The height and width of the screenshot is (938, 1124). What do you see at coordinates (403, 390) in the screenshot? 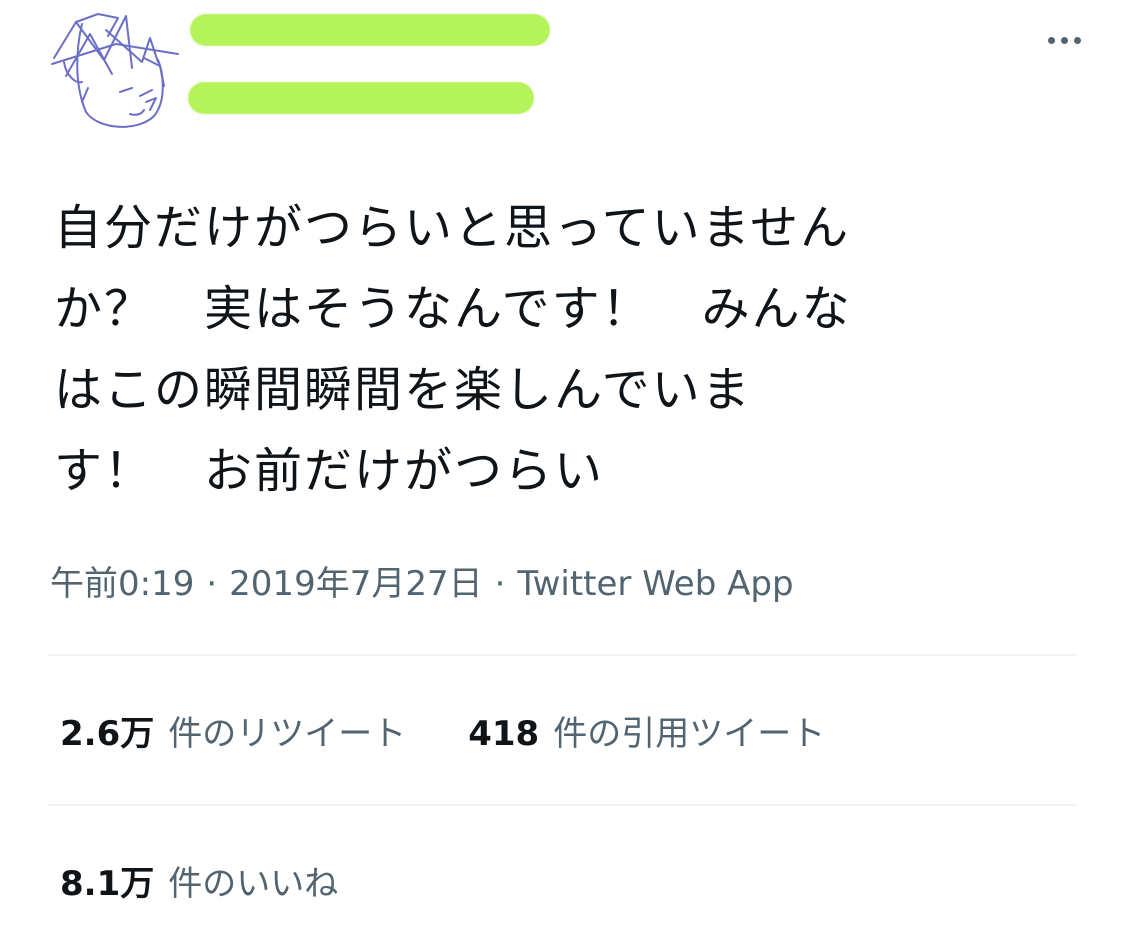
I see `tweet-text-line: はこの瞬間瞬間を楽しんでいま` at bounding box center [403, 390].